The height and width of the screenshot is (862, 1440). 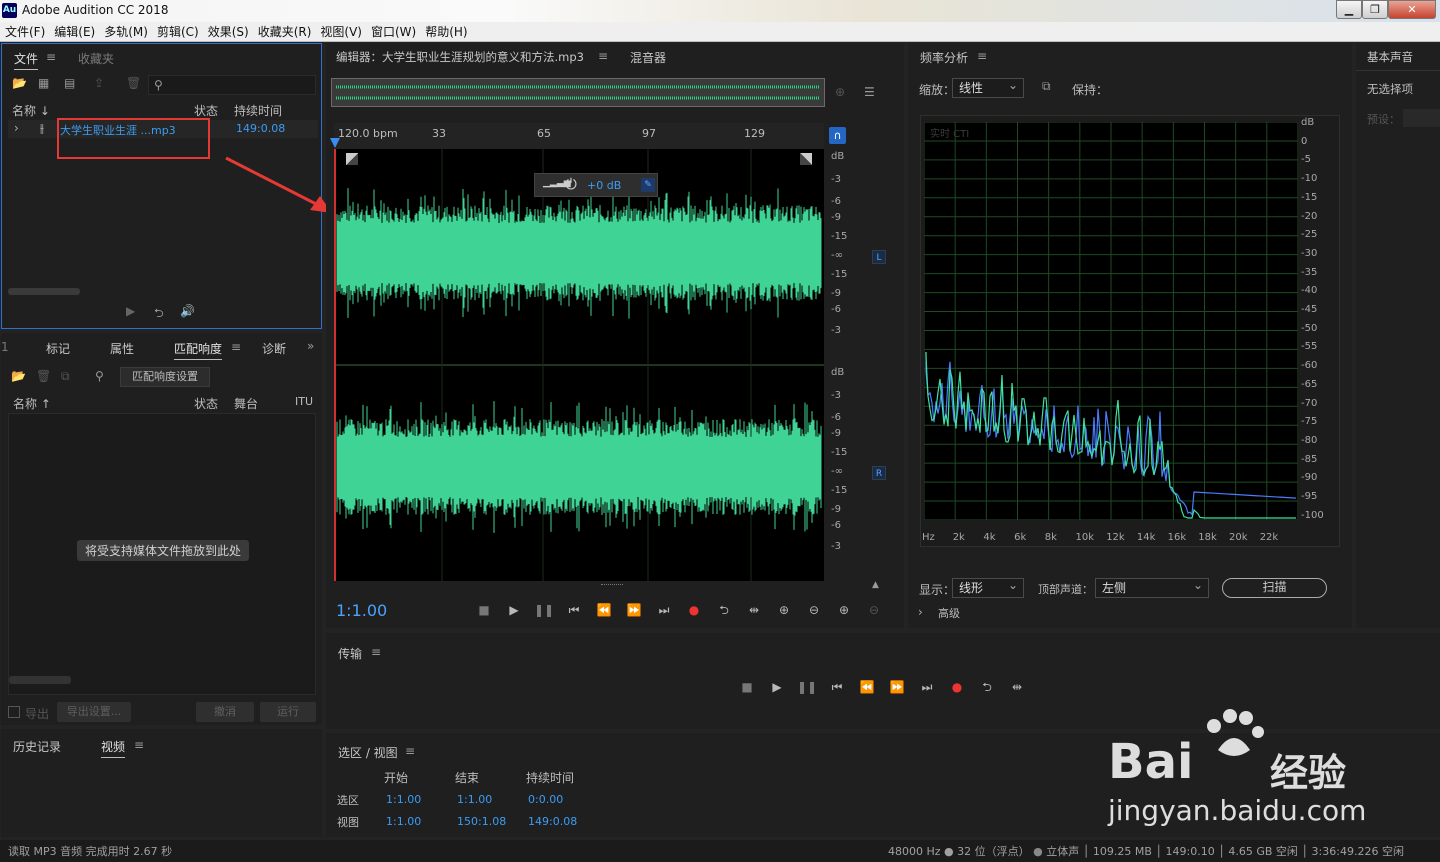 What do you see at coordinates (37, 746) in the screenshot?
I see `tab-history: 历史记录` at bounding box center [37, 746].